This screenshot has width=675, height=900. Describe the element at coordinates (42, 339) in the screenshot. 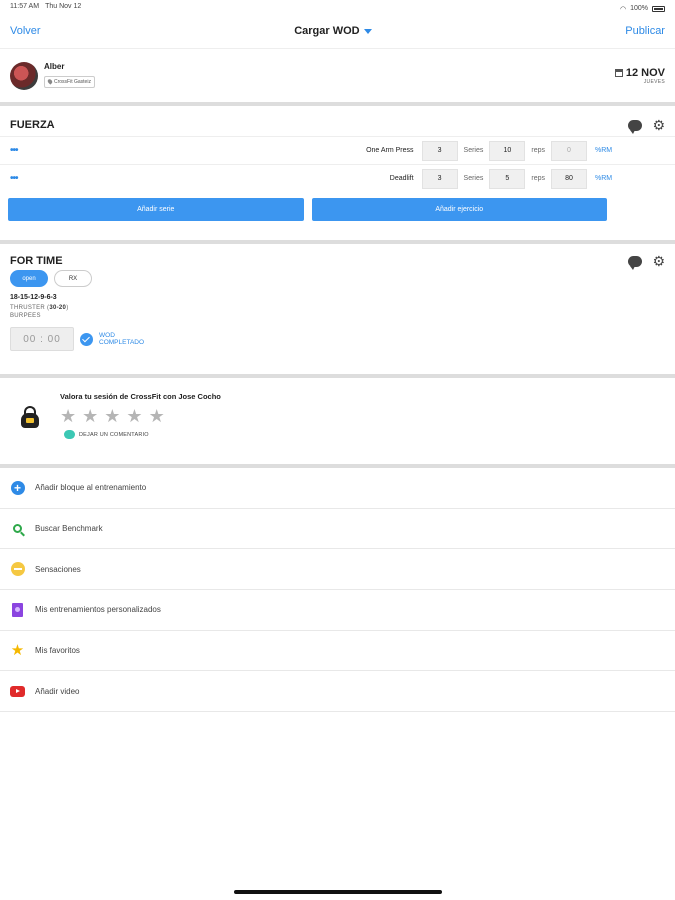

I see `time-input: 00` at that location.